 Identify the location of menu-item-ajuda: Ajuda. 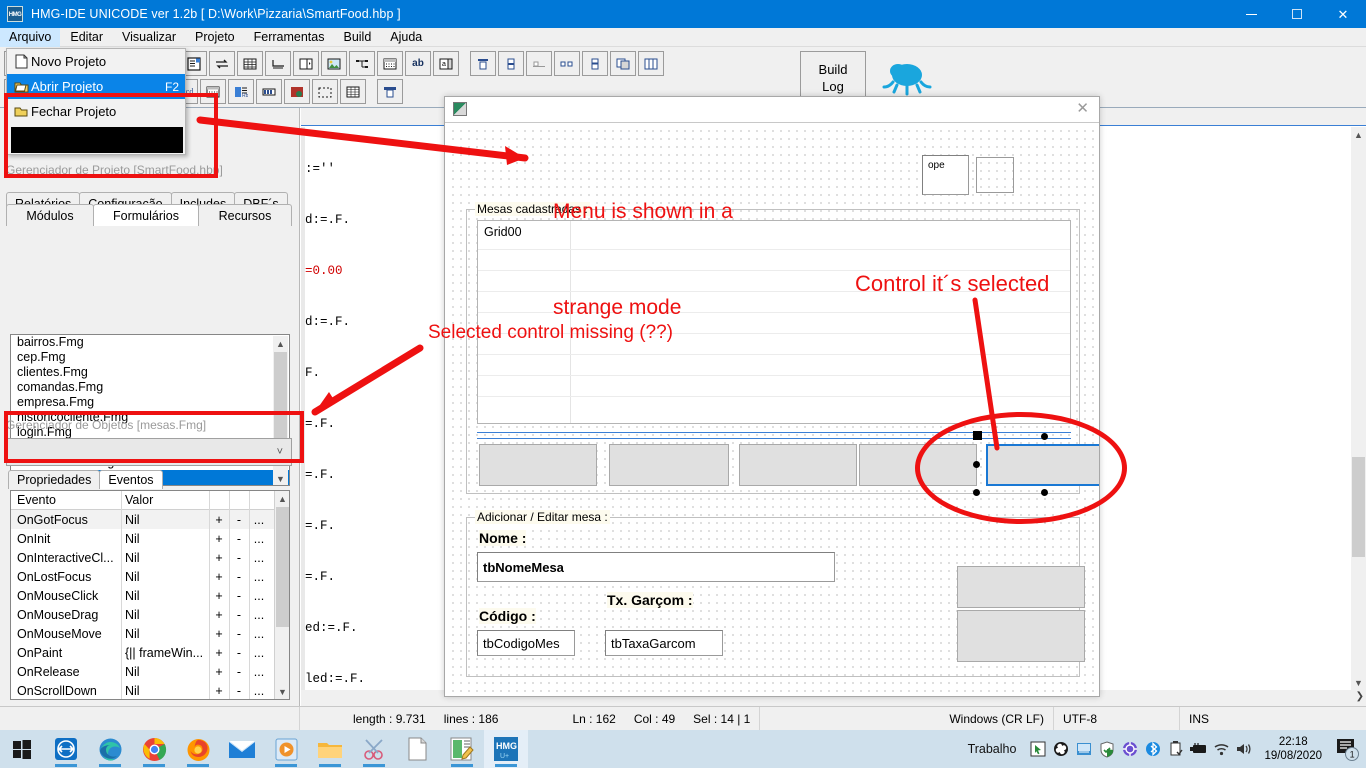
(406, 37).